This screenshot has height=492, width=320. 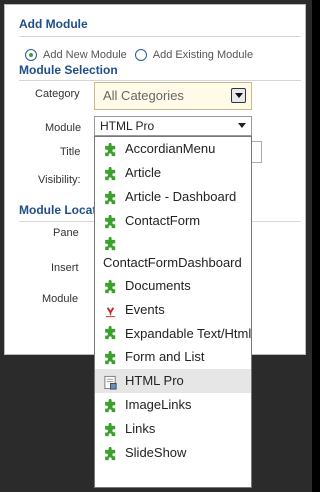 I want to click on module-label: Module, so click(x=63, y=128).